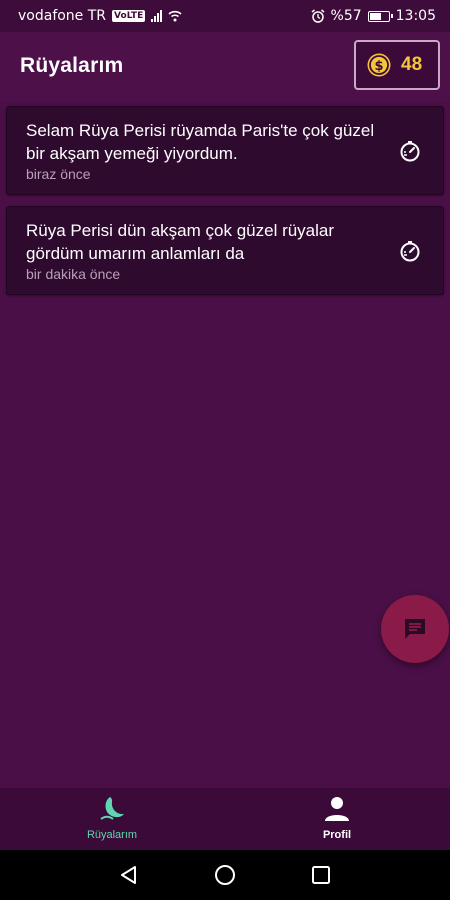 This screenshot has width=450, height=900. What do you see at coordinates (412, 64) in the screenshot?
I see `coin-count: 48` at bounding box center [412, 64].